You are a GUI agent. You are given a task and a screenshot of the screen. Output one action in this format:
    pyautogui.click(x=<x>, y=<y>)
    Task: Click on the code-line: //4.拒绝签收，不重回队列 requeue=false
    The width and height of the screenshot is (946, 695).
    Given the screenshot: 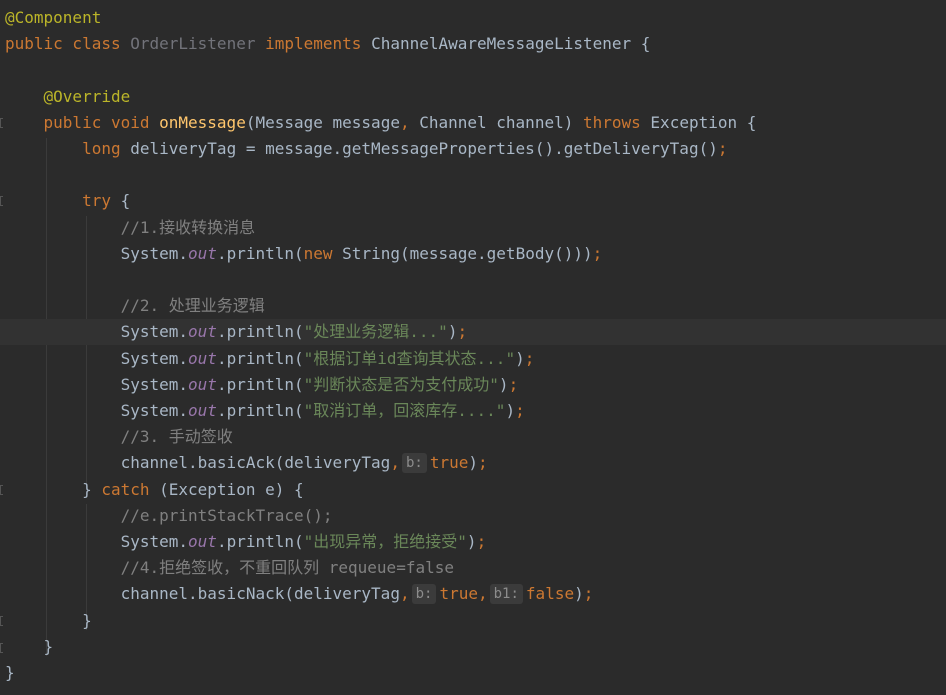 What is the action you would take?
    pyautogui.click(x=473, y=568)
    